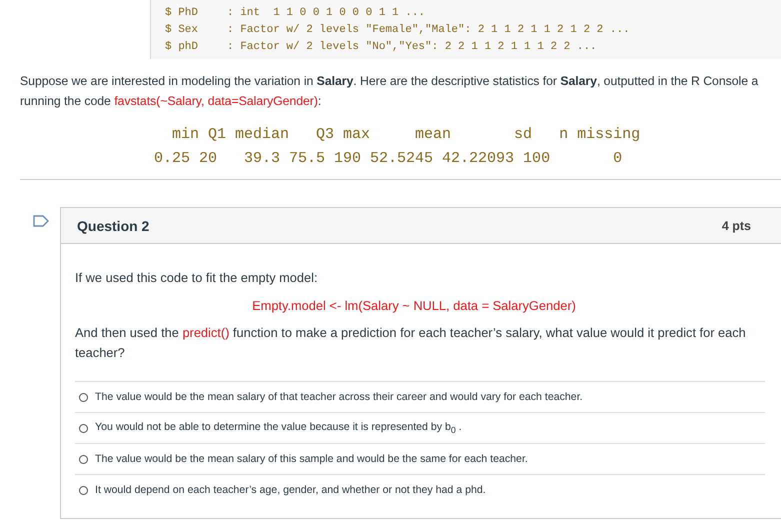 The image size is (781, 524). What do you see at coordinates (420, 428) in the screenshot?
I see `answer-option: You would not be able to determine the value because it is represented by b$_{0}$ .` at bounding box center [420, 428].